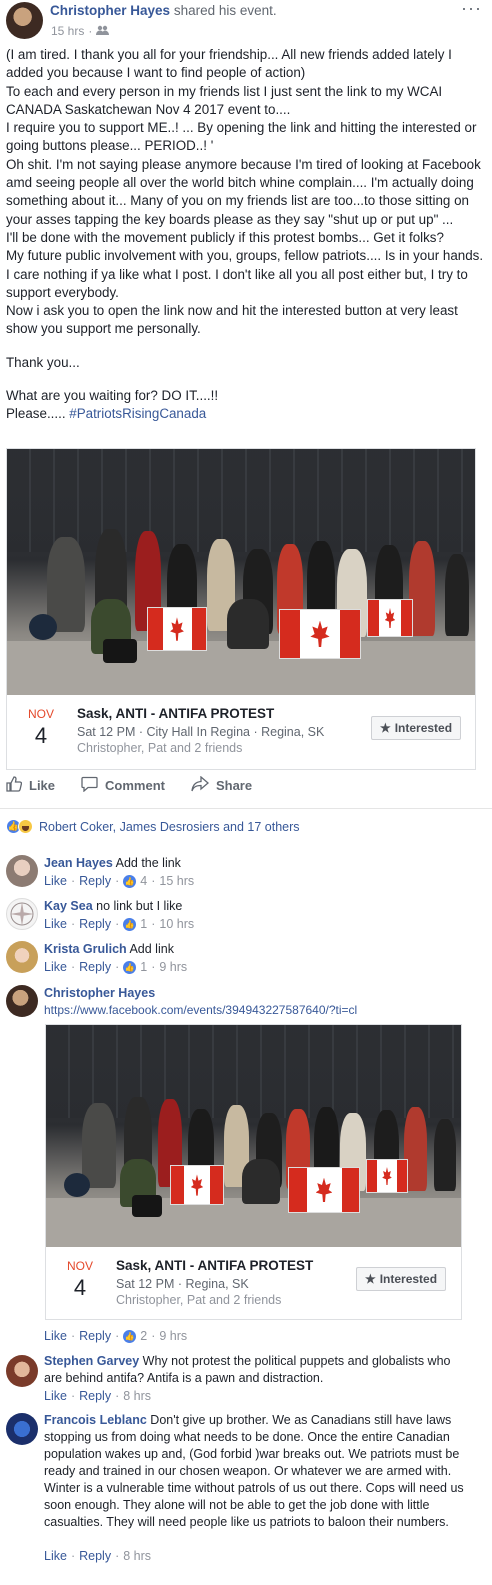  What do you see at coordinates (264, 863) in the screenshot?
I see `comment: Jean Hayes Add the link` at bounding box center [264, 863].